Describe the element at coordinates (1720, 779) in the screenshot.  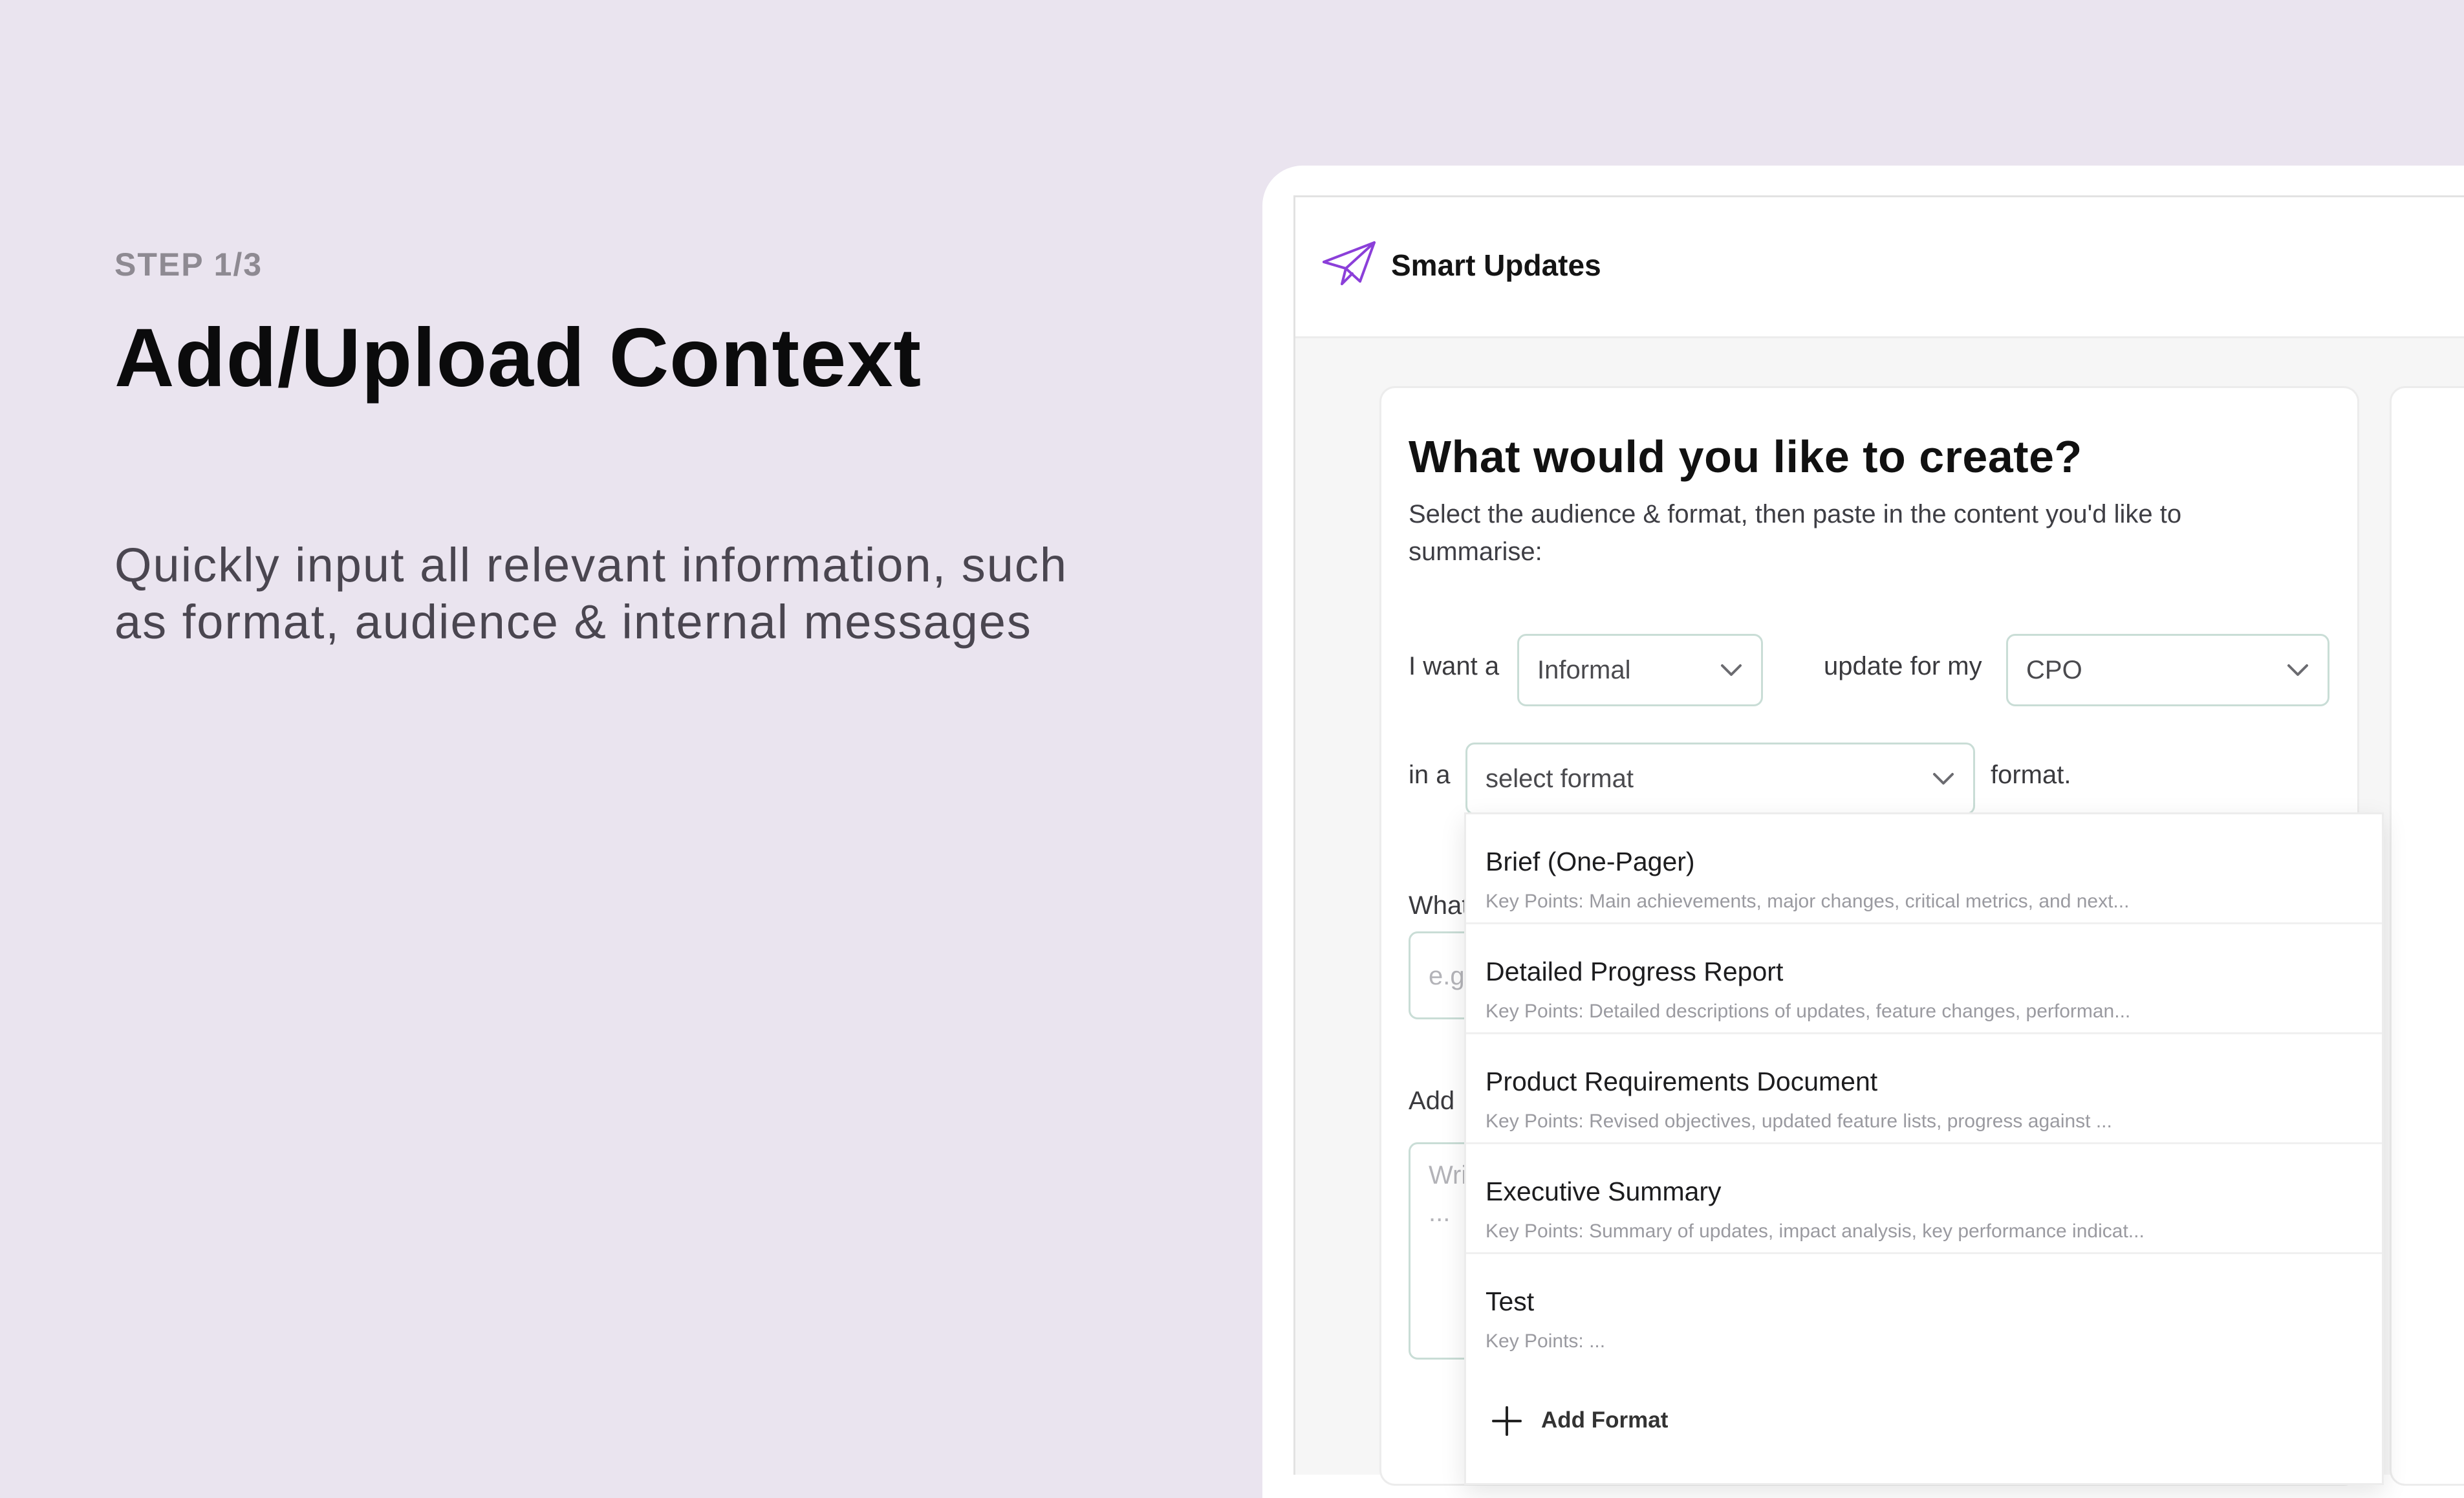
I see `format-select: select format` at that location.